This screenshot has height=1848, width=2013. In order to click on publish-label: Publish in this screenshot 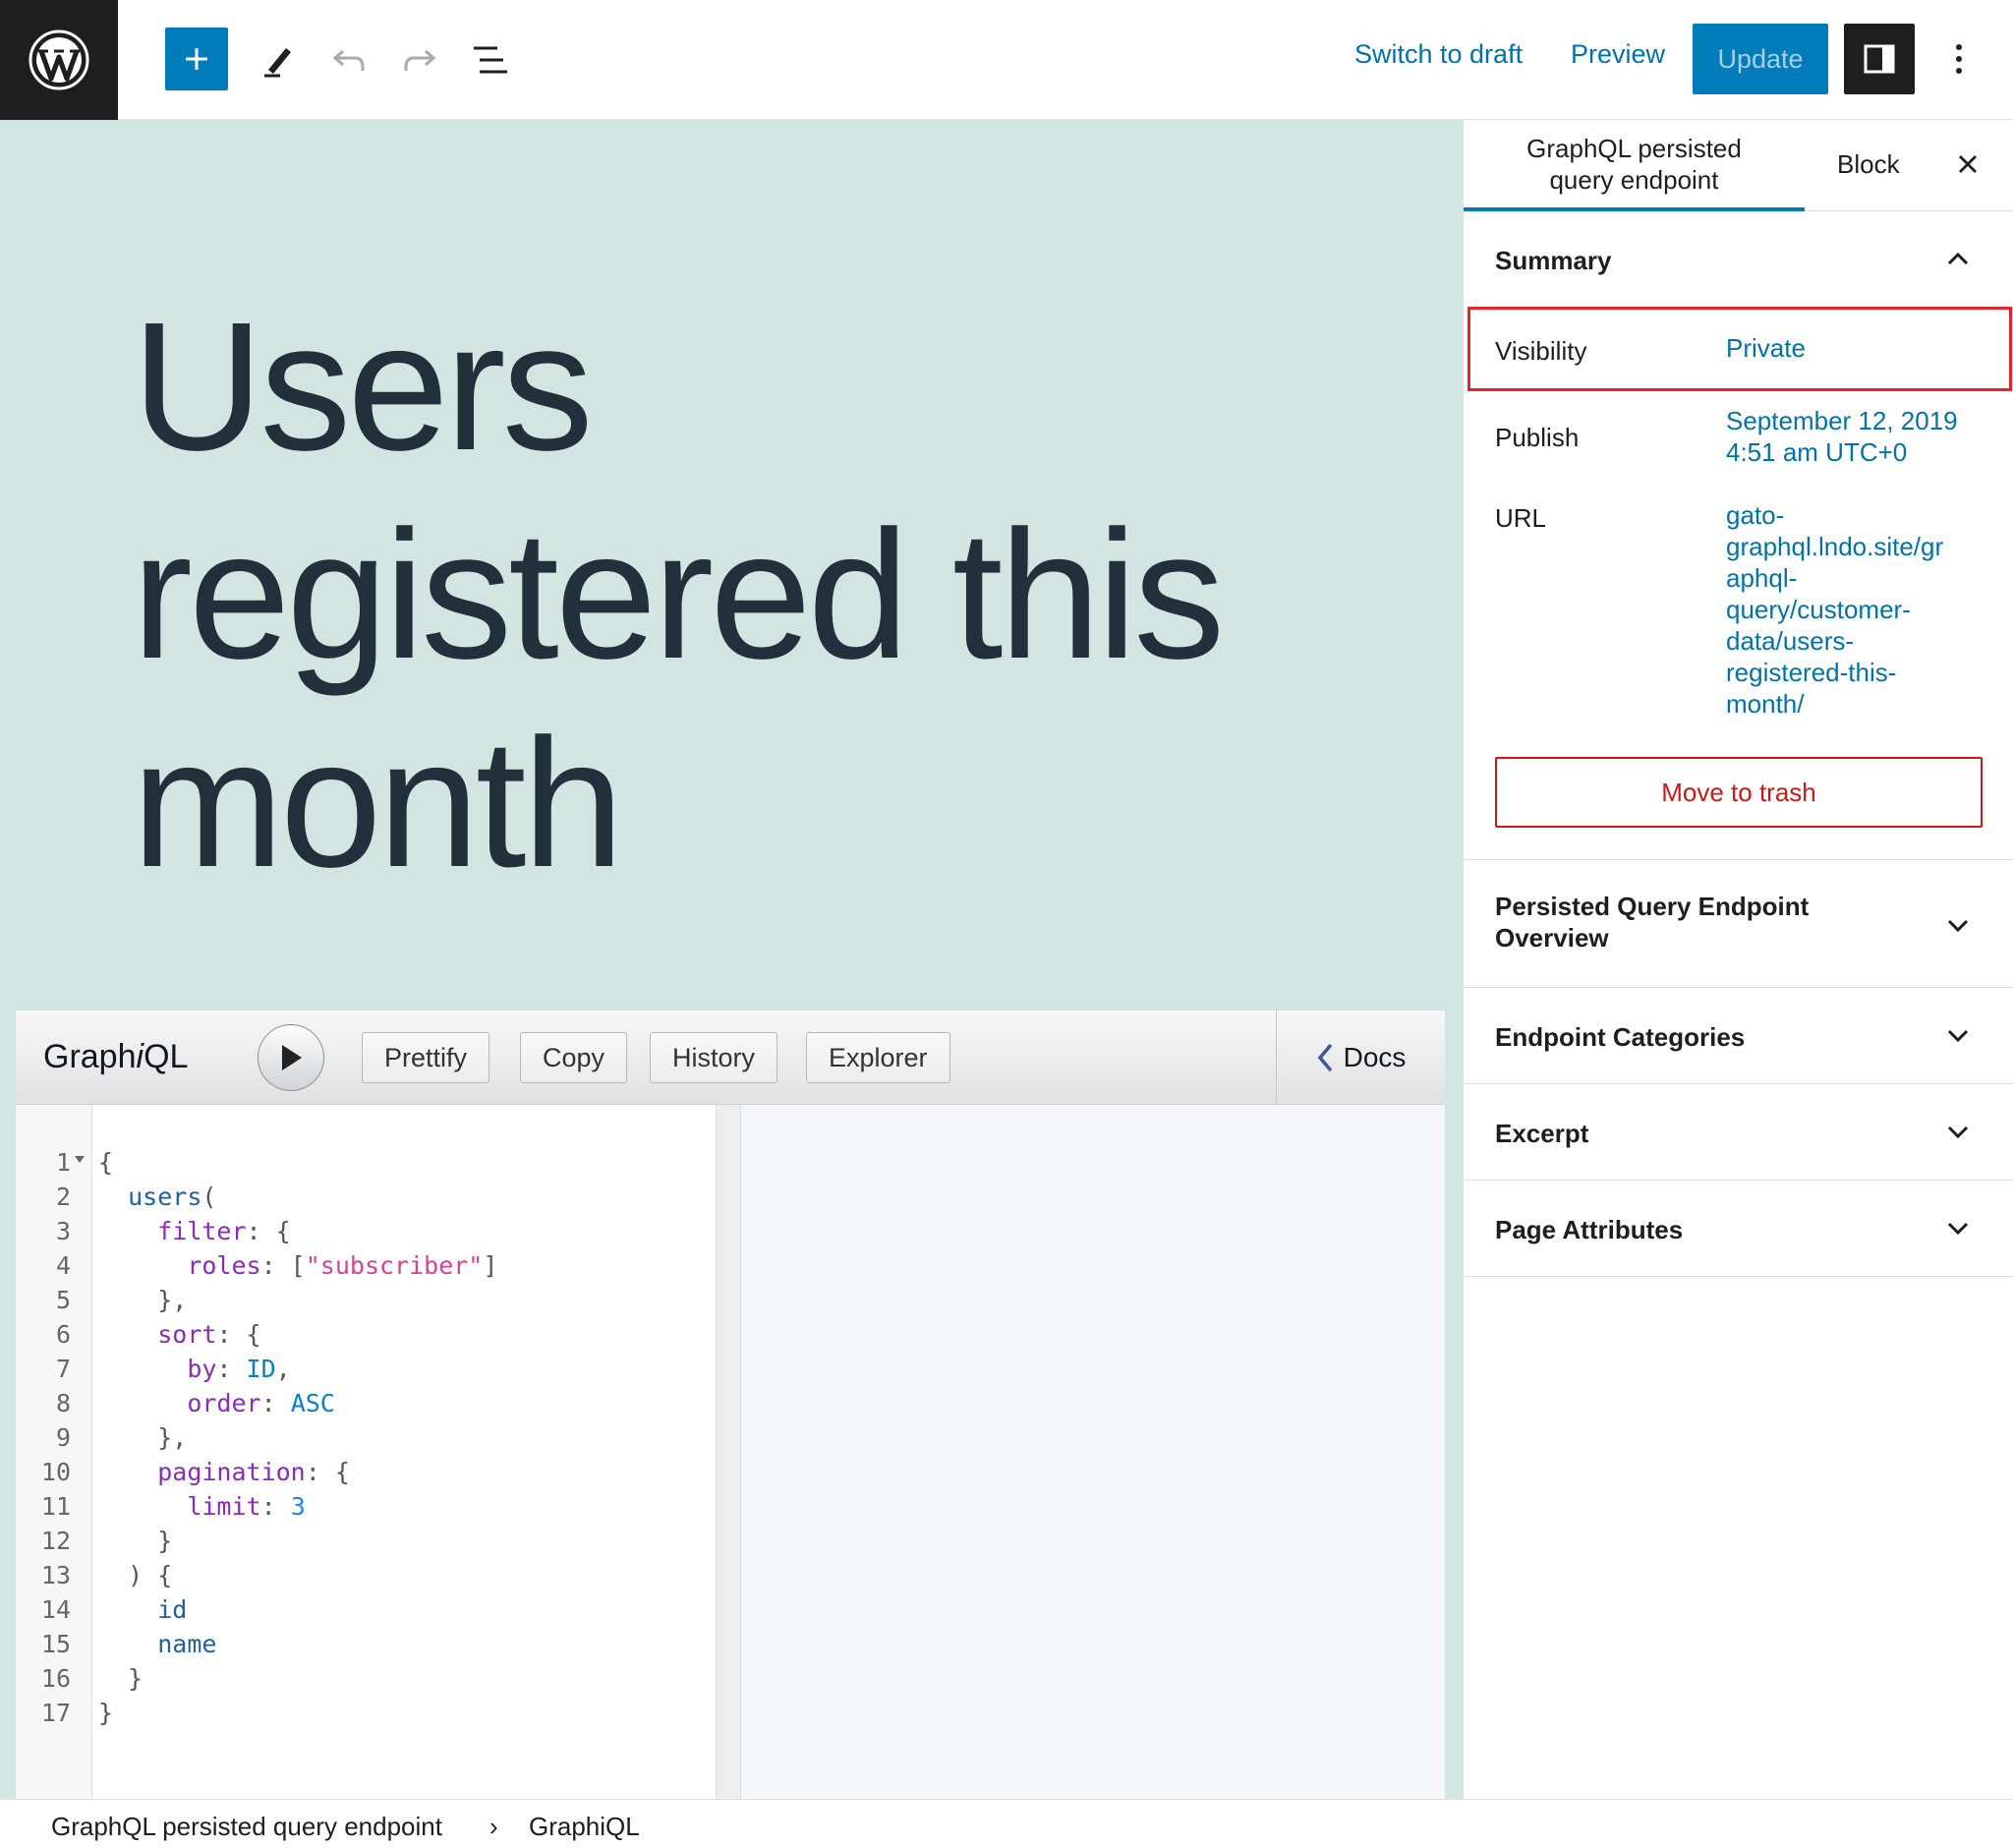, I will do `click(1537, 438)`.